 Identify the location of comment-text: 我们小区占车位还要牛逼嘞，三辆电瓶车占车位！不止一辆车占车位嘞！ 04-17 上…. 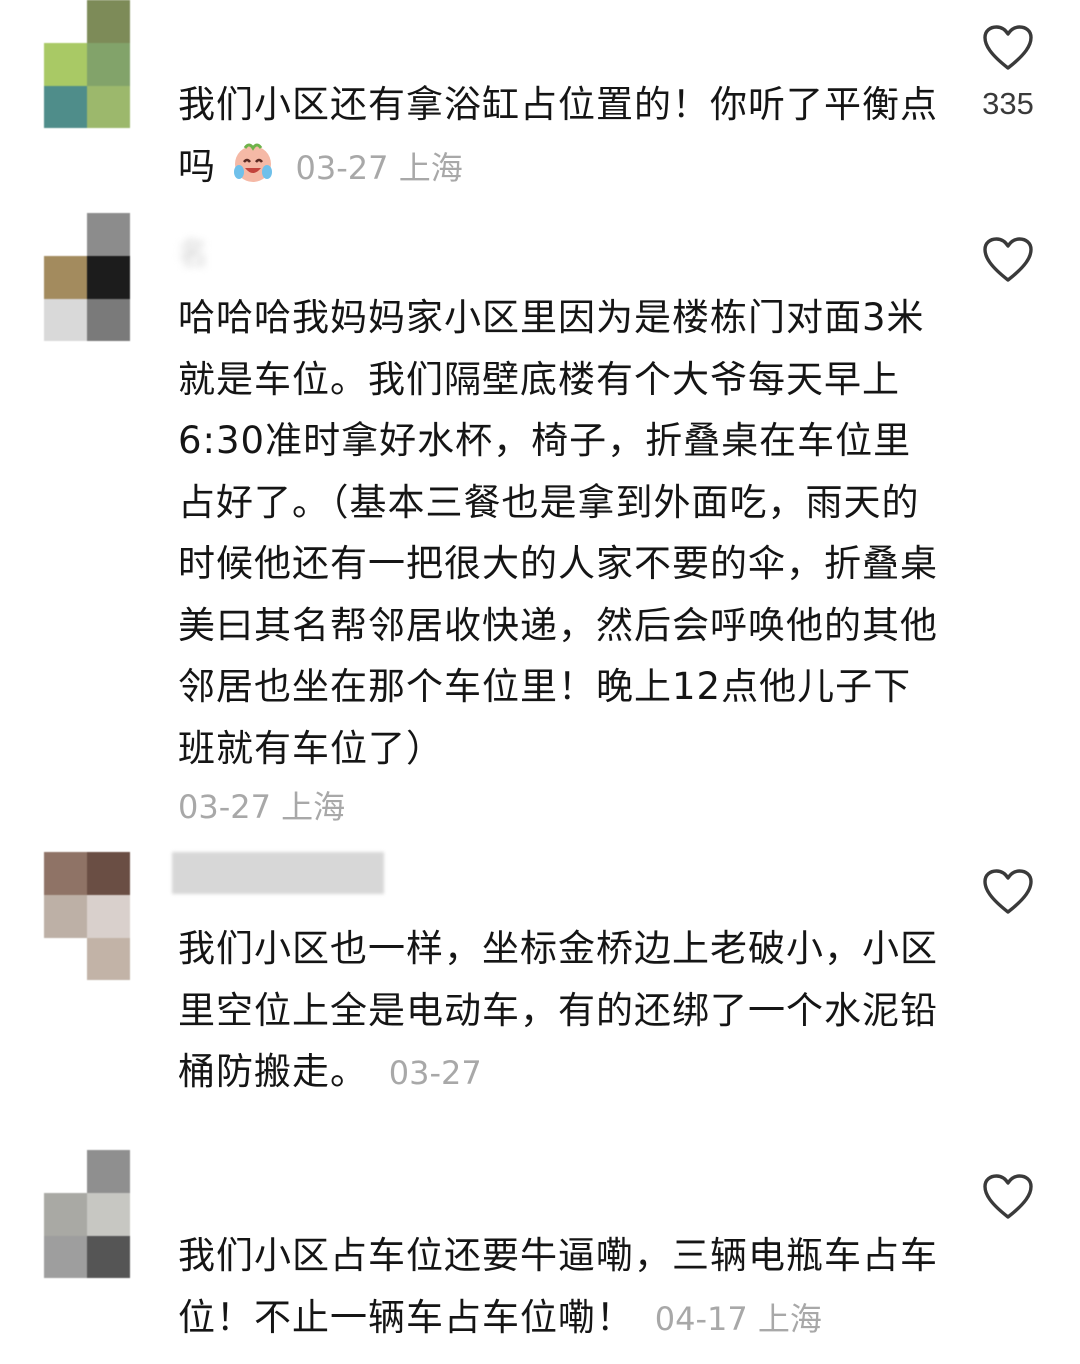
(558, 1287).